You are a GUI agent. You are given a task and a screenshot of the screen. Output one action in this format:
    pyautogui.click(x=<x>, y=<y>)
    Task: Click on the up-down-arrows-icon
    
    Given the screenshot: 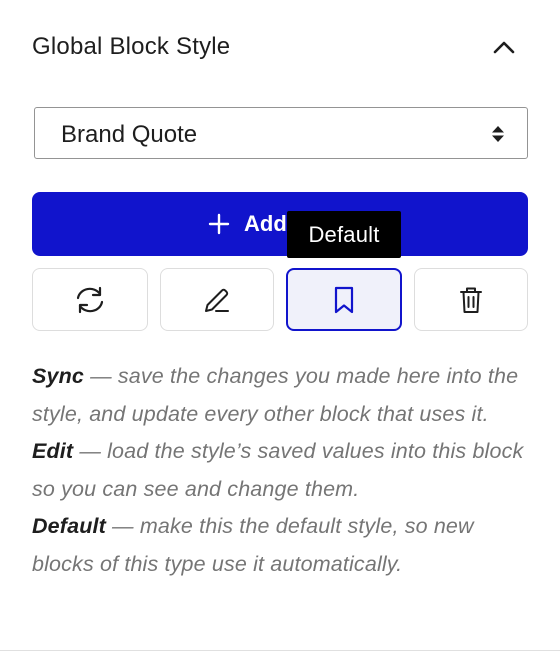 What is the action you would take?
    pyautogui.click(x=498, y=134)
    